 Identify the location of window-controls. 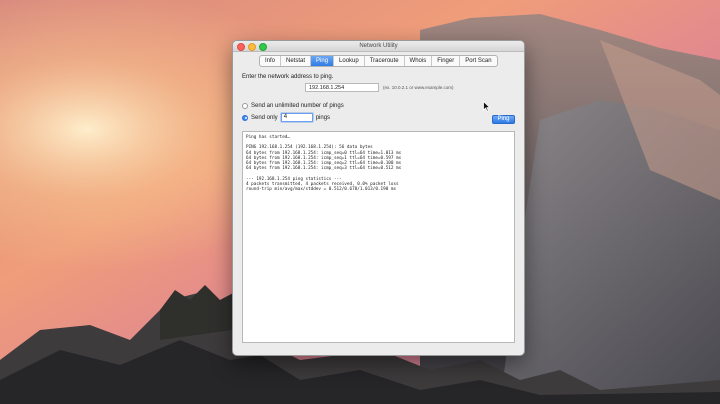
(252, 47).